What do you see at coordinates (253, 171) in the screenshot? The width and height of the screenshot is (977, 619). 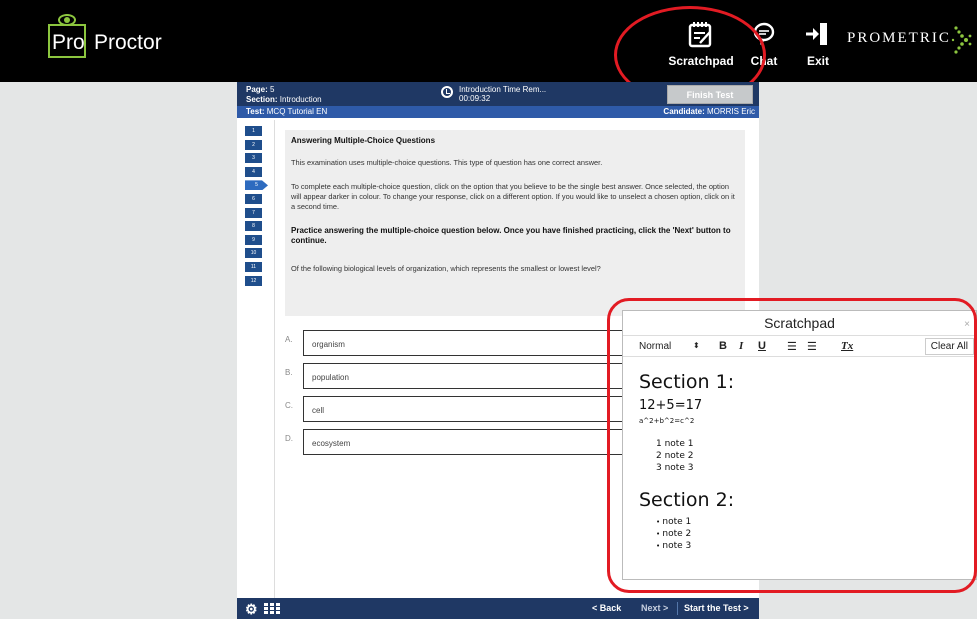 I see `question-nav-item: 4` at bounding box center [253, 171].